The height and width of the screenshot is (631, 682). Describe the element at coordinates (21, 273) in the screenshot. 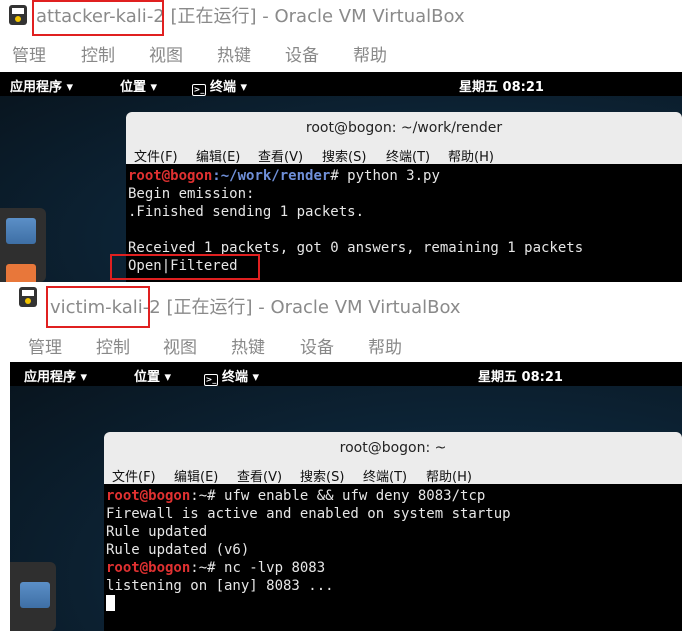

I see `app-launcher-icon` at that location.